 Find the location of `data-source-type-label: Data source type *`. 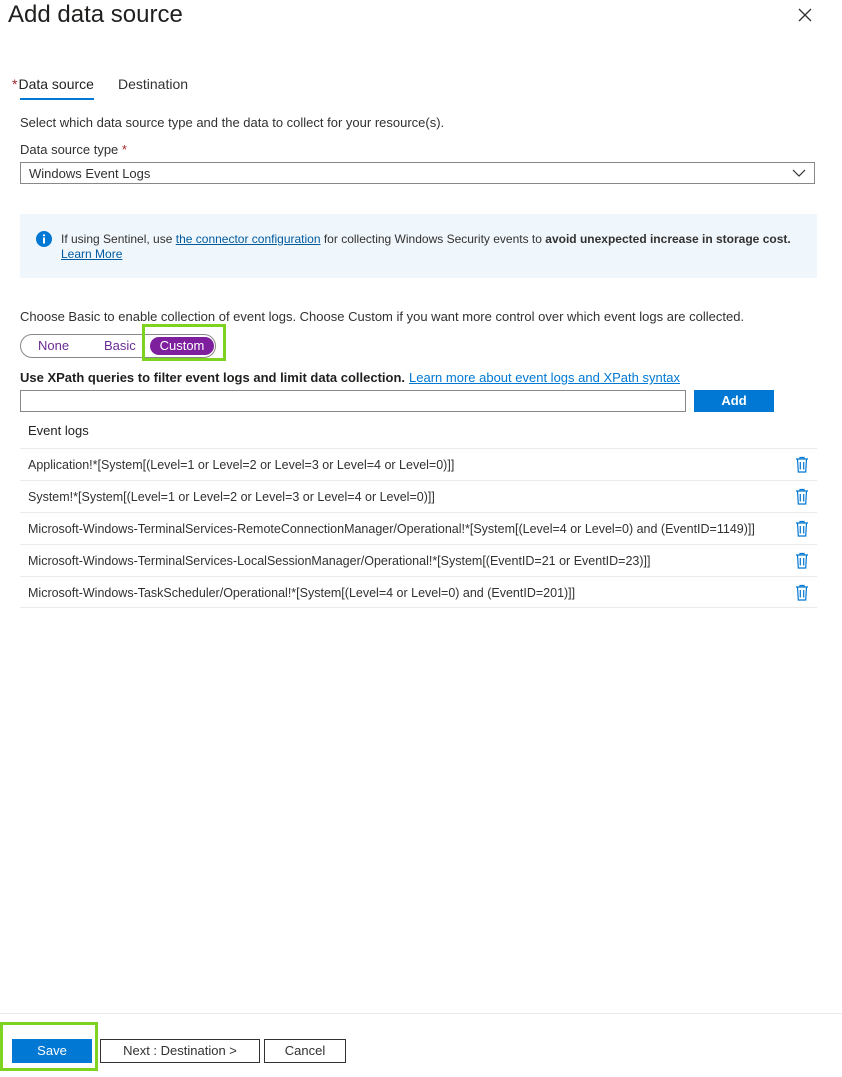

data-source-type-label: Data source type * is located at coordinates (73, 149).